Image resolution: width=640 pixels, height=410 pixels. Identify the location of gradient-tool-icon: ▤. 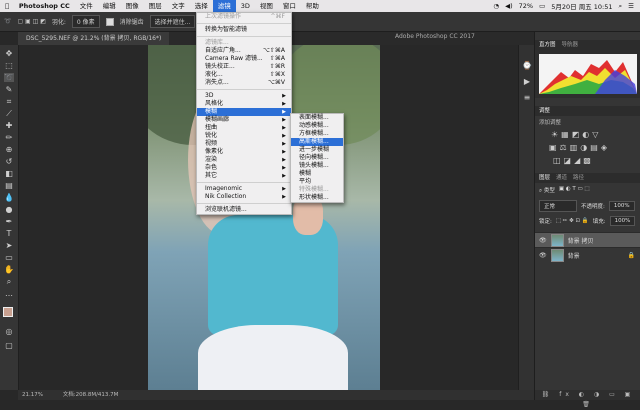
(9, 185).